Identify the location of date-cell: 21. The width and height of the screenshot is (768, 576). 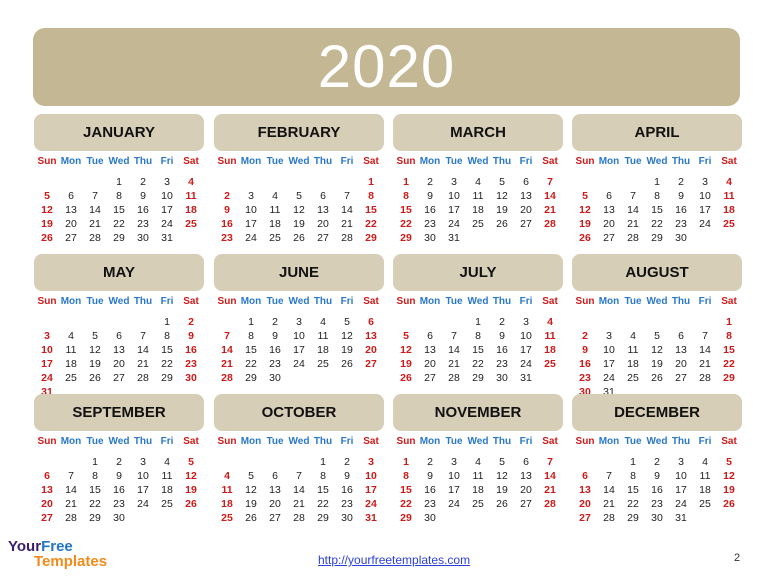
(143, 364).